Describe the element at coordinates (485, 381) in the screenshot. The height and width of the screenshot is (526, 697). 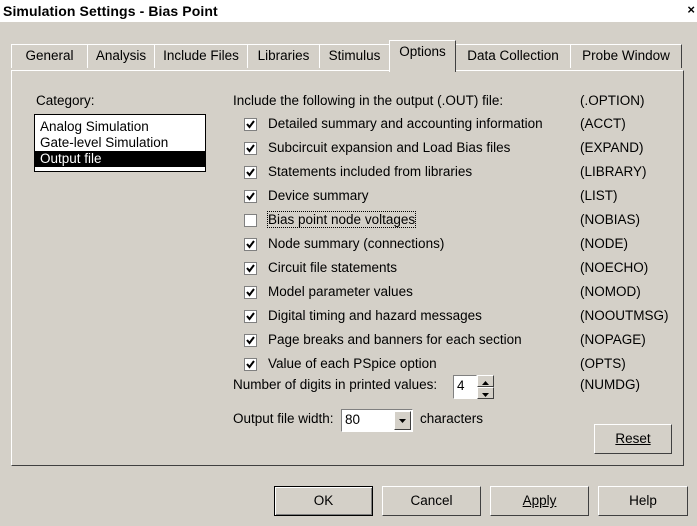
I see `spin-up-button` at that location.